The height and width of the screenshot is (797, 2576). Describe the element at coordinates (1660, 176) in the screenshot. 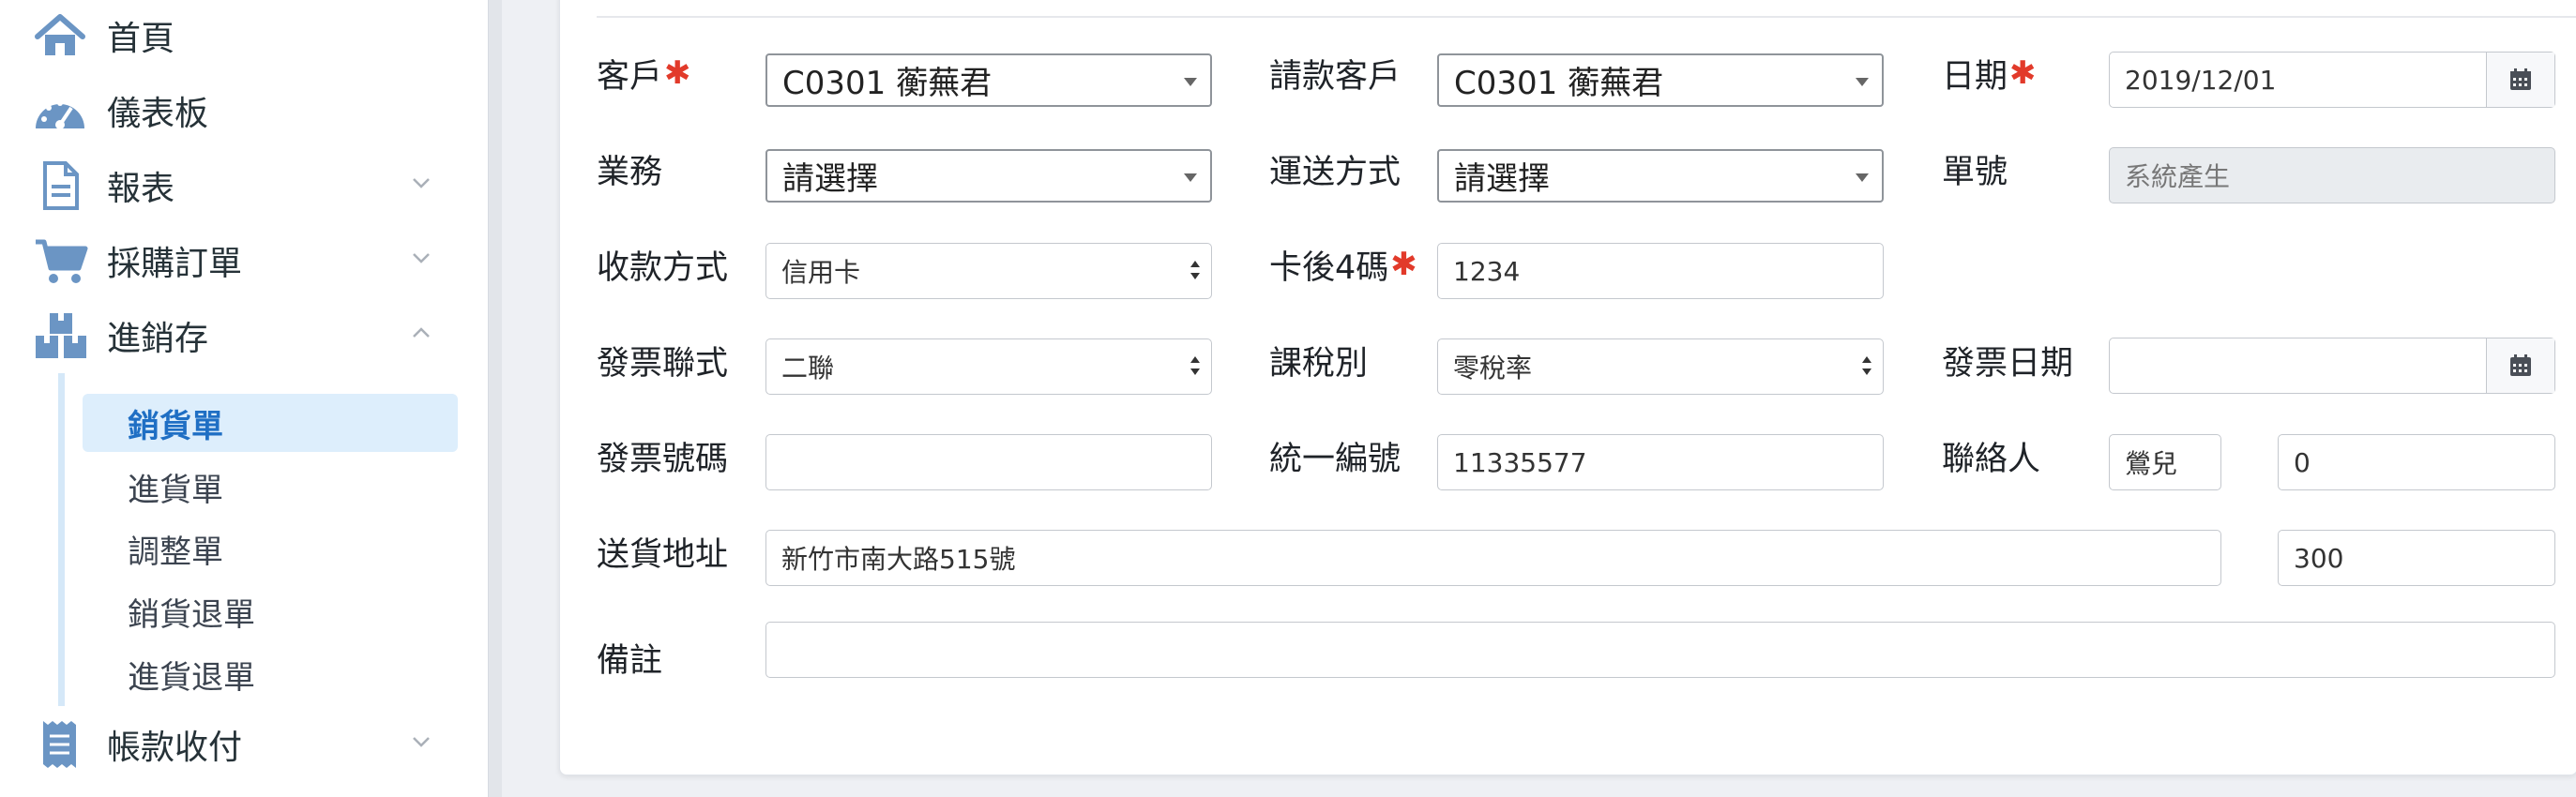

I see `shipping-method-select: 請選擇` at that location.